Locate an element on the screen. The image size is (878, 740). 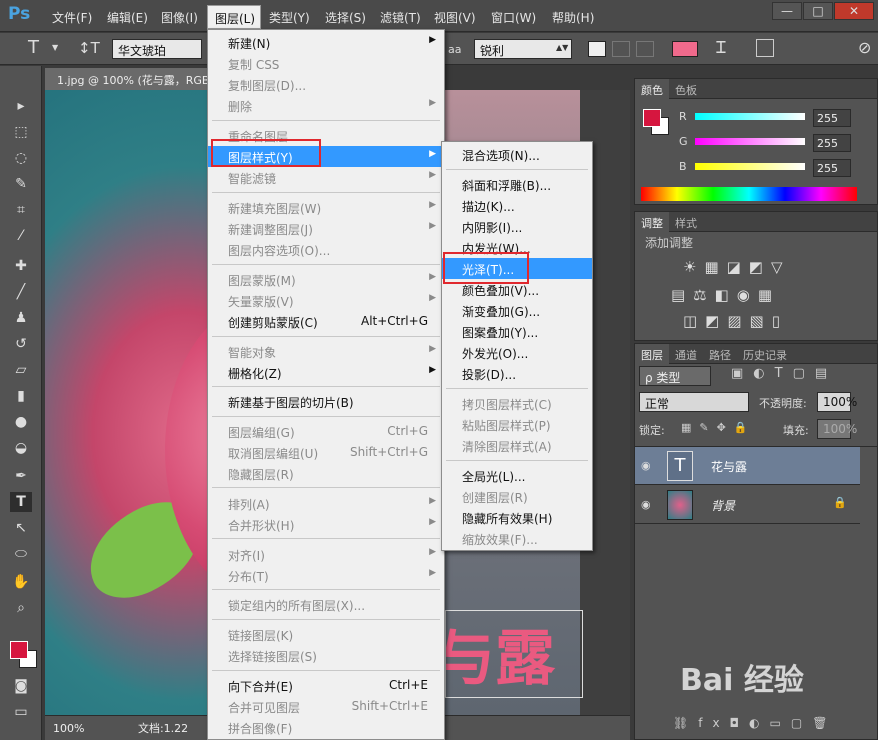
layer-row-background: ◉ 背景 🔒 is located at coordinates (747, 505).